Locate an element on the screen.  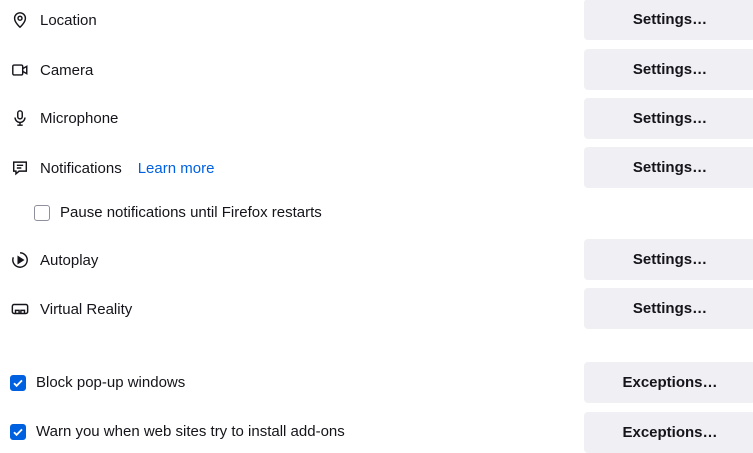
camera-icon is located at coordinates (20, 70).